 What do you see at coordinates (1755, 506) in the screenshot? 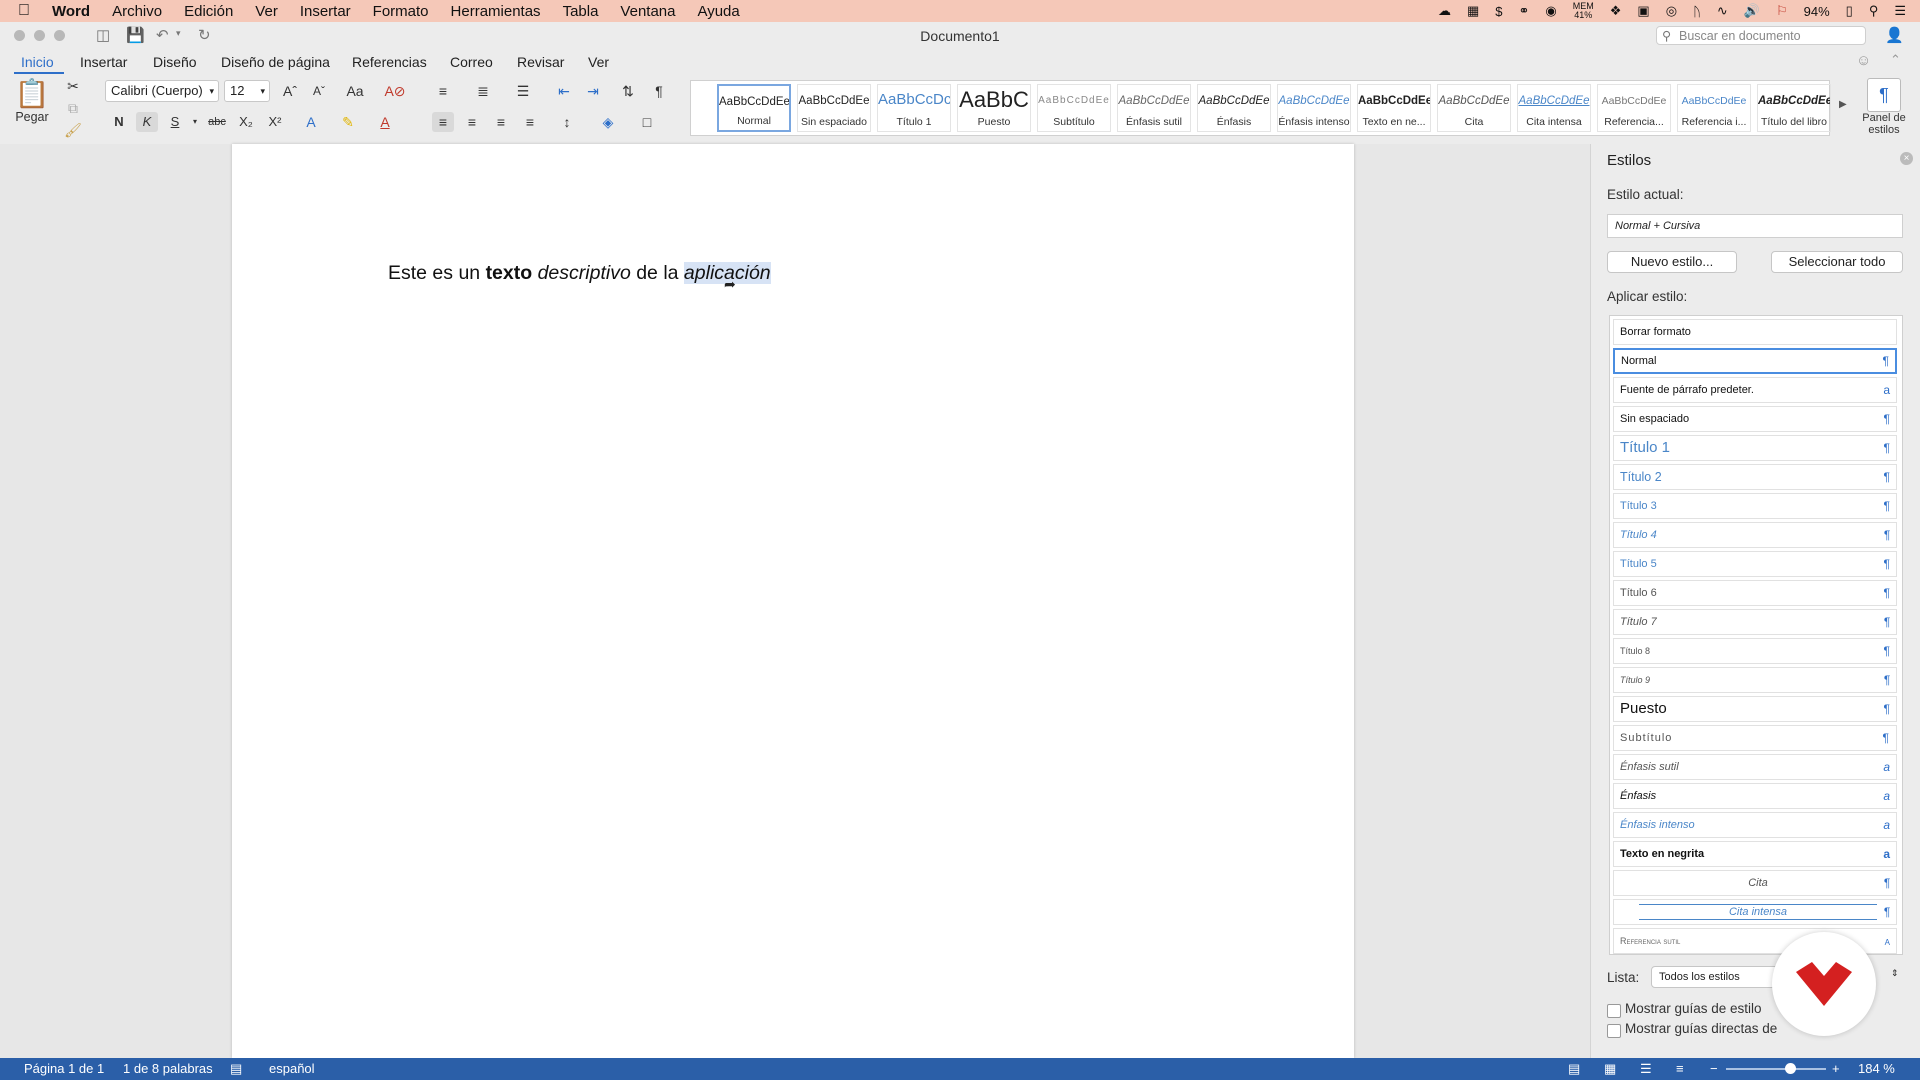
I see `list-item: Título 3 ¶` at bounding box center [1755, 506].